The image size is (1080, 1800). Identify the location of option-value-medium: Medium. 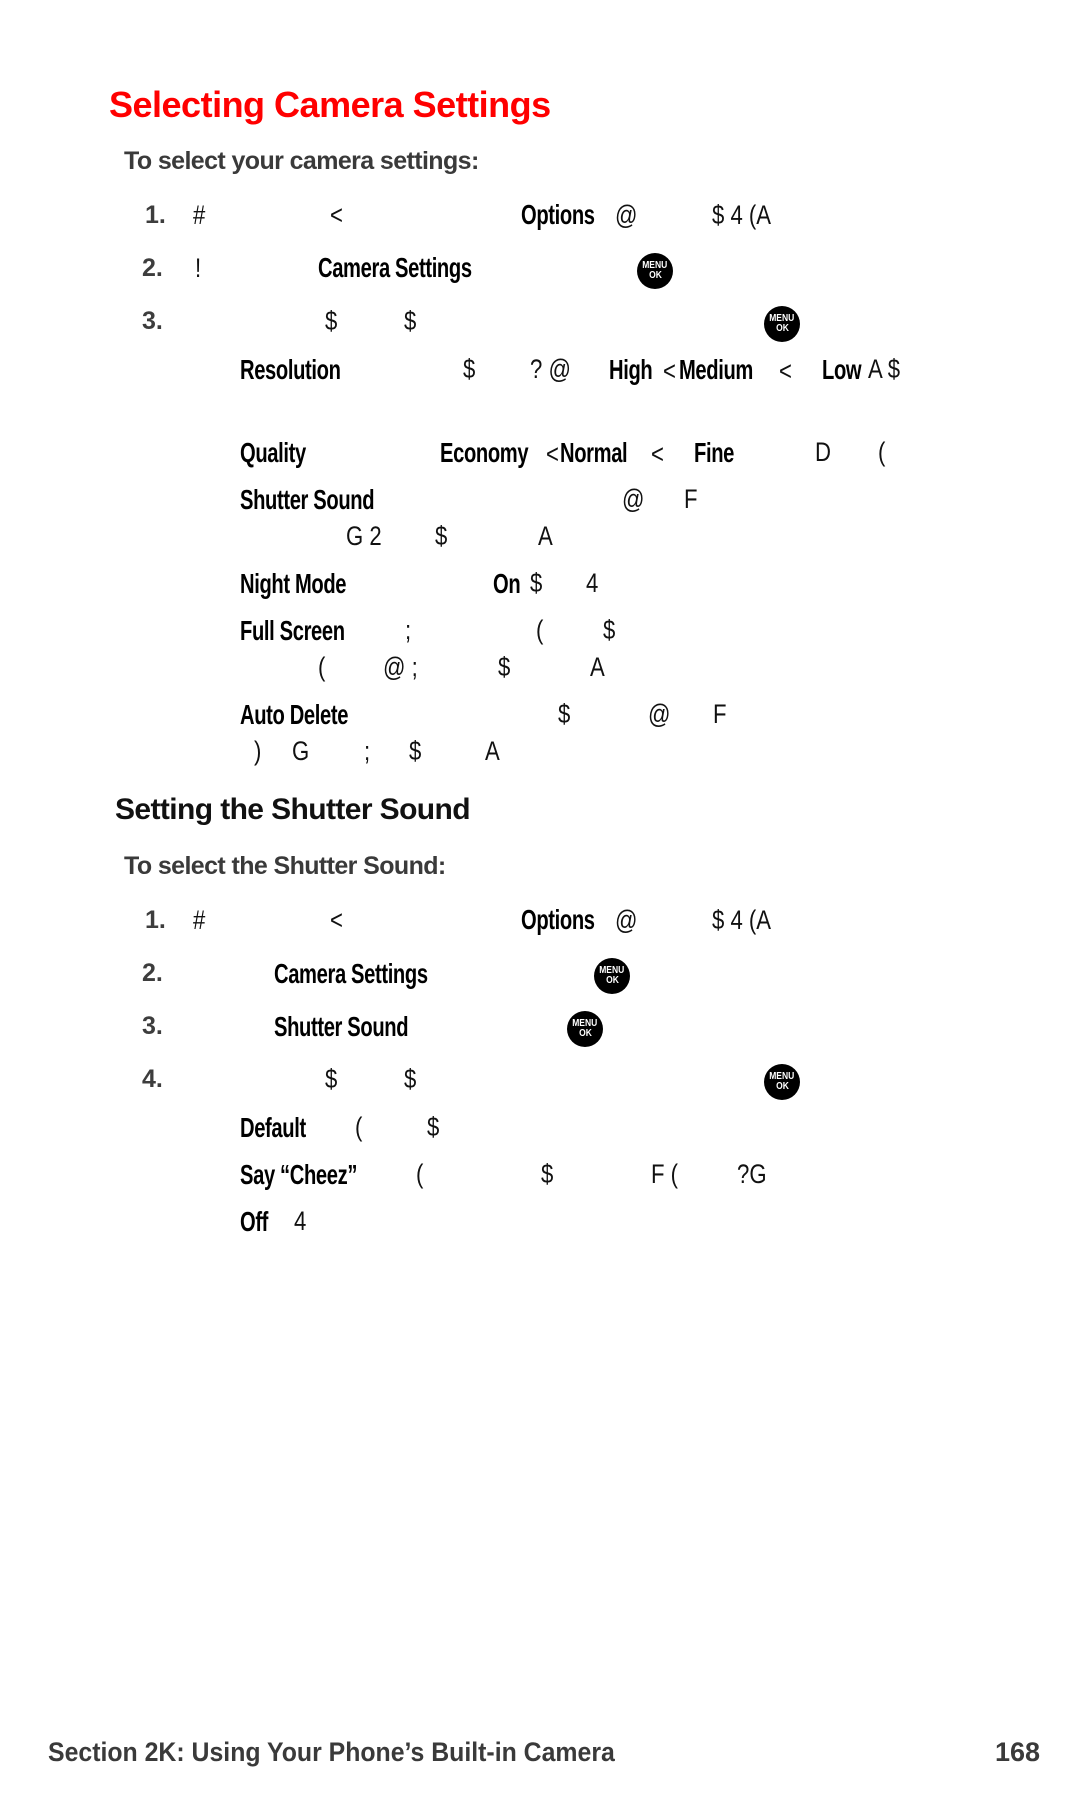
(716, 369).